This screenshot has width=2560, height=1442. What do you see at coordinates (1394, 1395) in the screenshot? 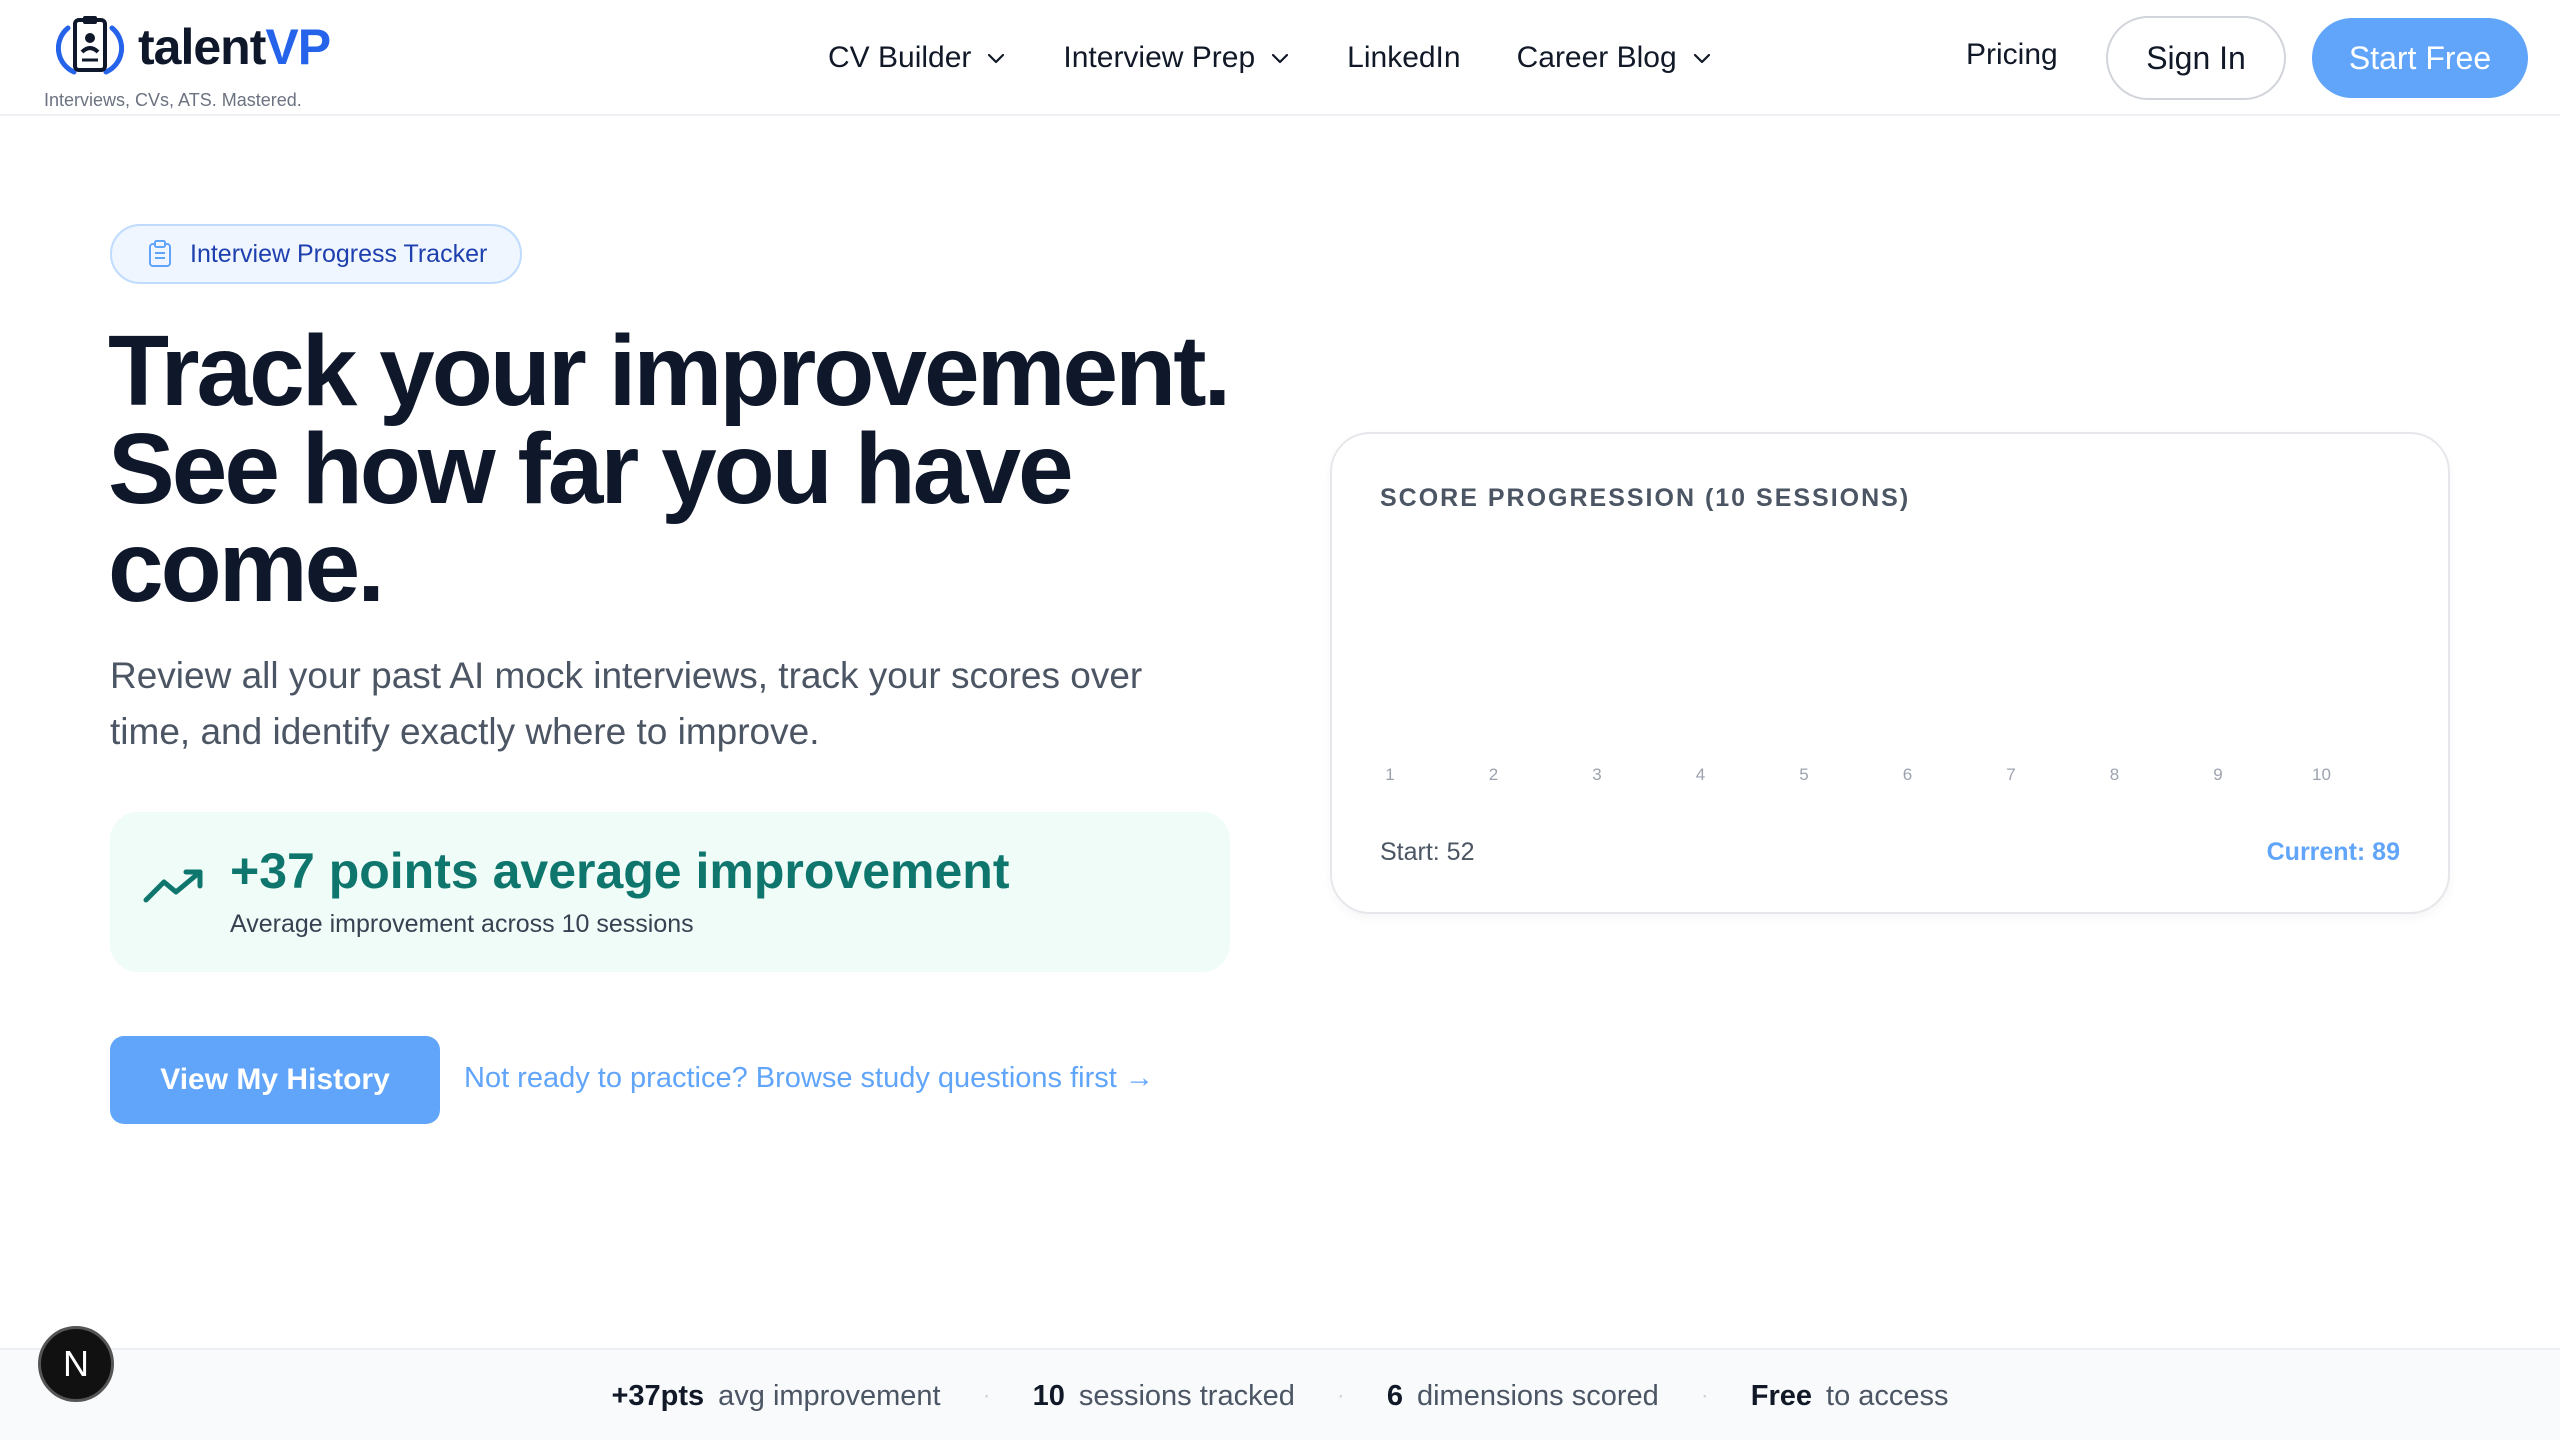
I see `stat-value: 6` at bounding box center [1394, 1395].